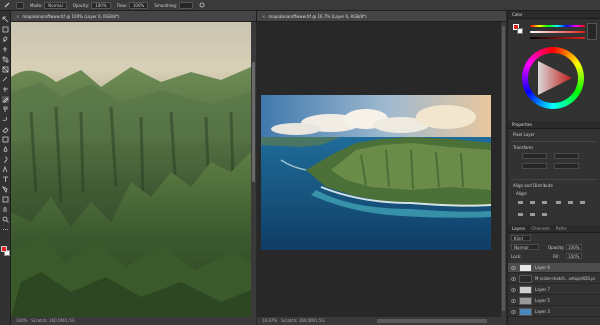 The height and width of the screenshot is (325, 600). What do you see at coordinates (202, 5) in the screenshot?
I see `settings-gear-icon` at bounding box center [202, 5].